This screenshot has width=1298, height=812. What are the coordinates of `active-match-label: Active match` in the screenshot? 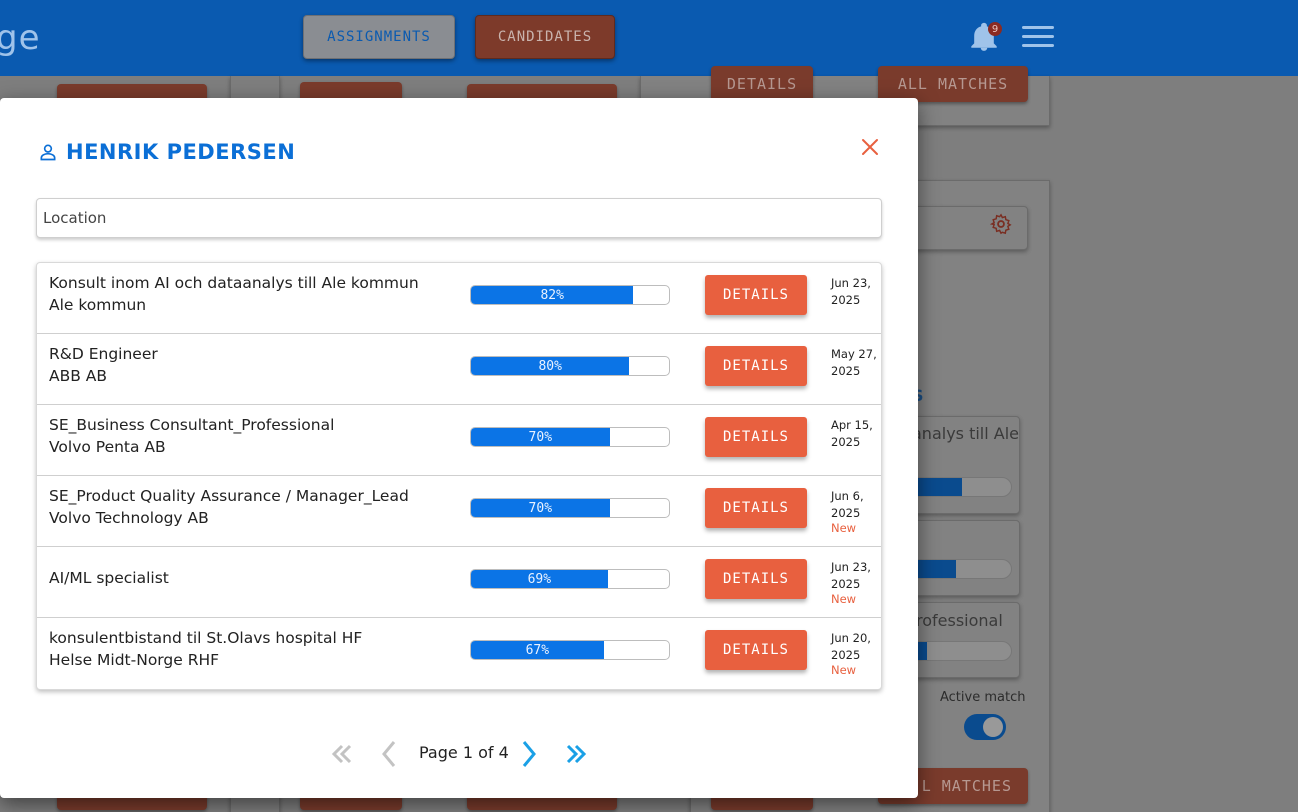 It's located at (983, 697).